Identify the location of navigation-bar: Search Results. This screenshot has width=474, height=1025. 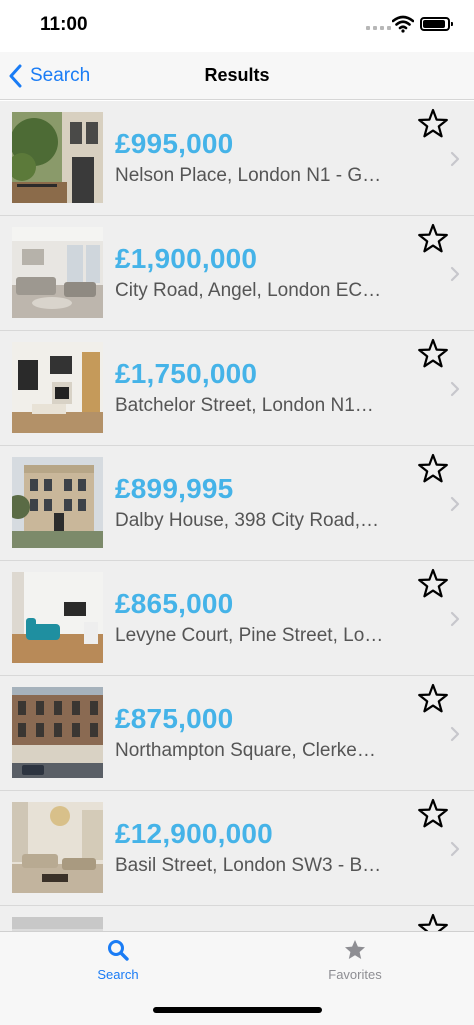
(237, 76).